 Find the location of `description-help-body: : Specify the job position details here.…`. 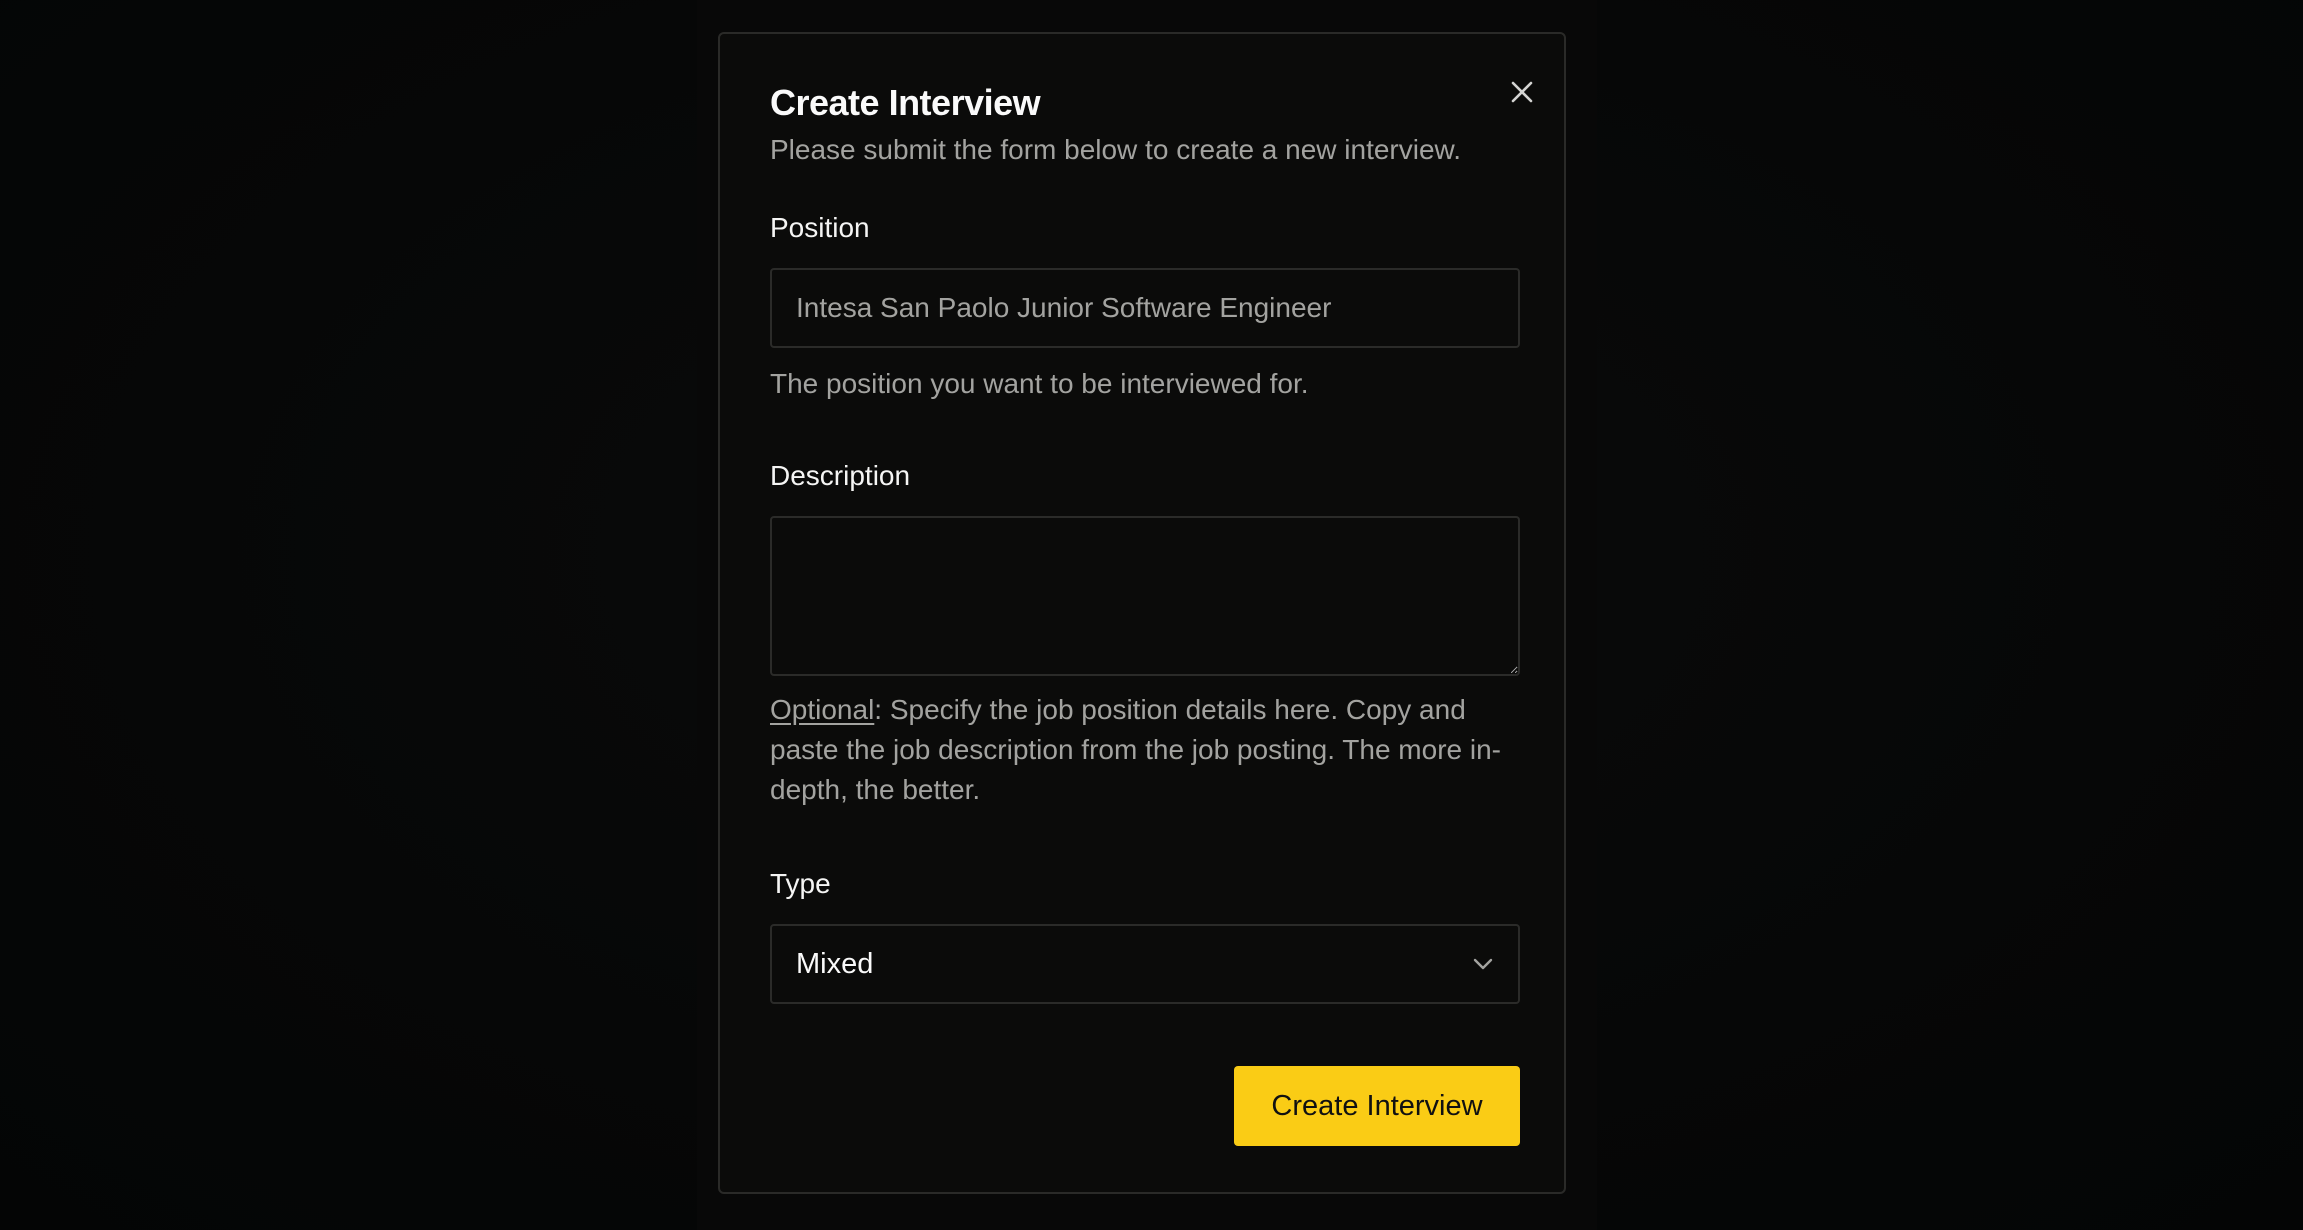

description-help-body: : Specify the job position details here.… is located at coordinates (1135, 749).